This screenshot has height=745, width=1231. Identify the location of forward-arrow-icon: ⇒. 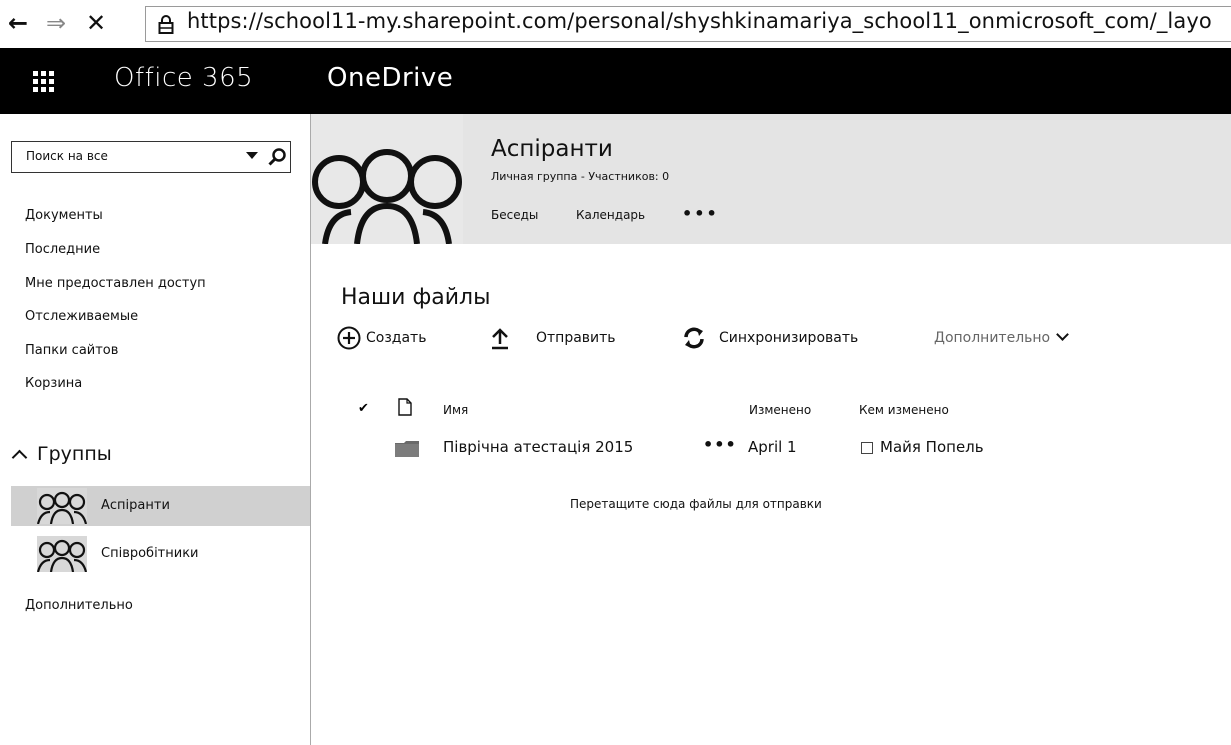
(56, 23).